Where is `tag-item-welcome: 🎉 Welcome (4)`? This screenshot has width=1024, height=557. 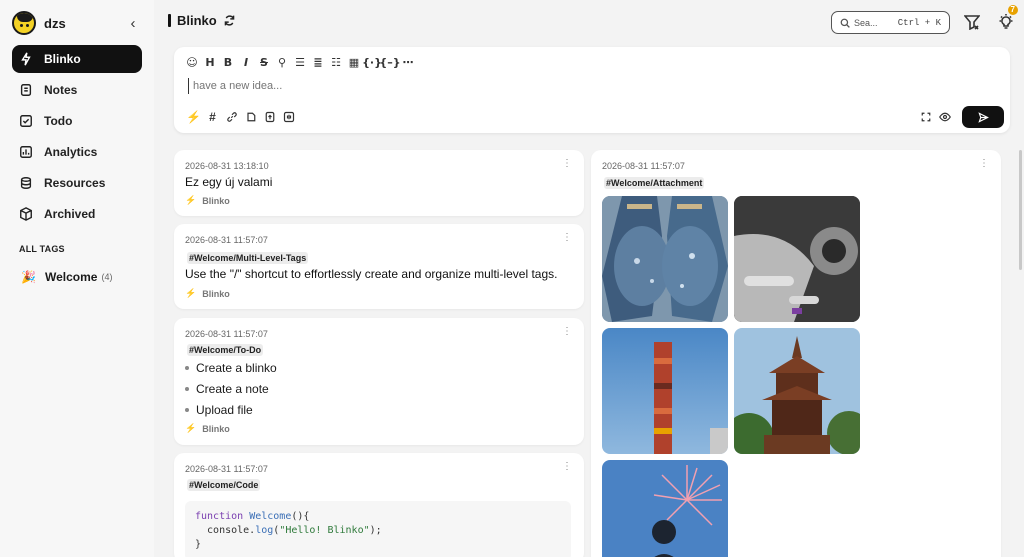 tag-item-welcome: 🎉 Welcome (4) is located at coordinates (77, 277).